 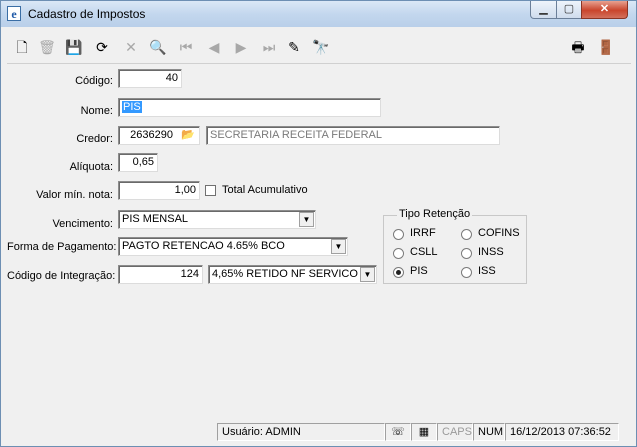 What do you see at coordinates (455, 246) in the screenshot?
I see `tipo-retencao-group: Tipo Retenção IRRF COFINS CSLL INSS PIS ISS` at bounding box center [455, 246].